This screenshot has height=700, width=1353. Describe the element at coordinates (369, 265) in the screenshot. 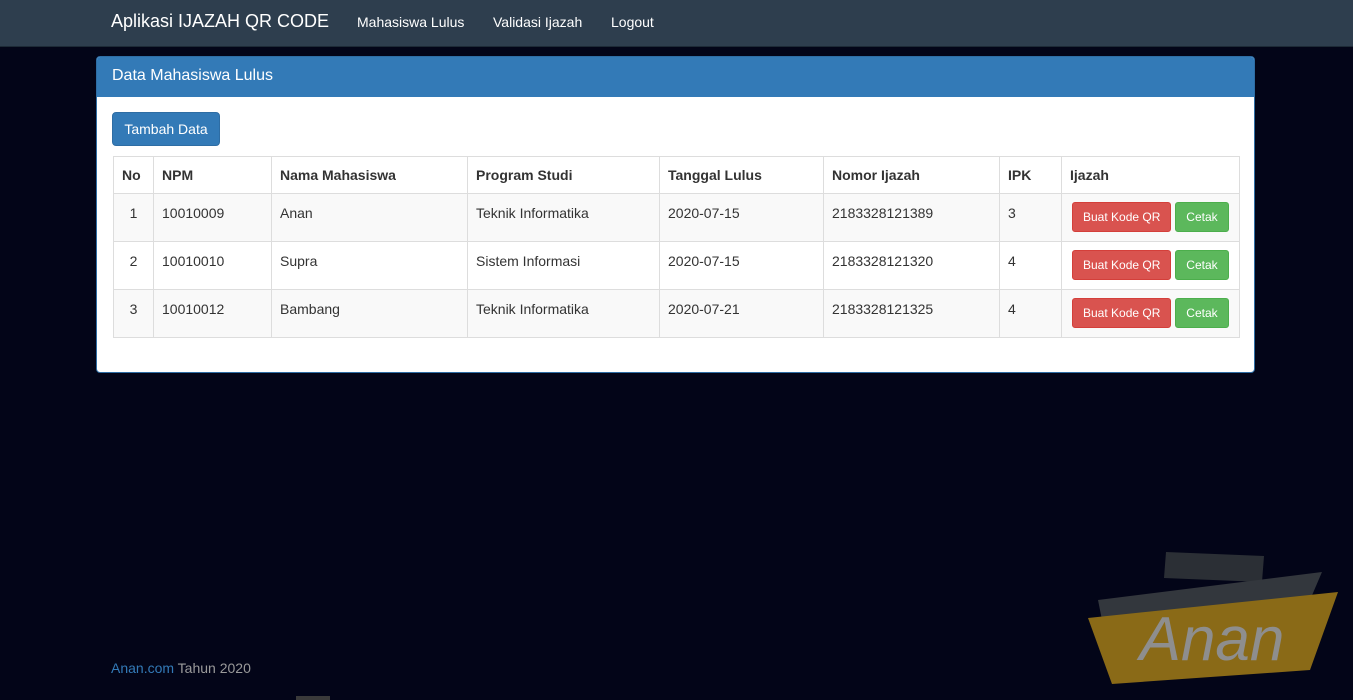

I see `cell-nama: Supra` at that location.